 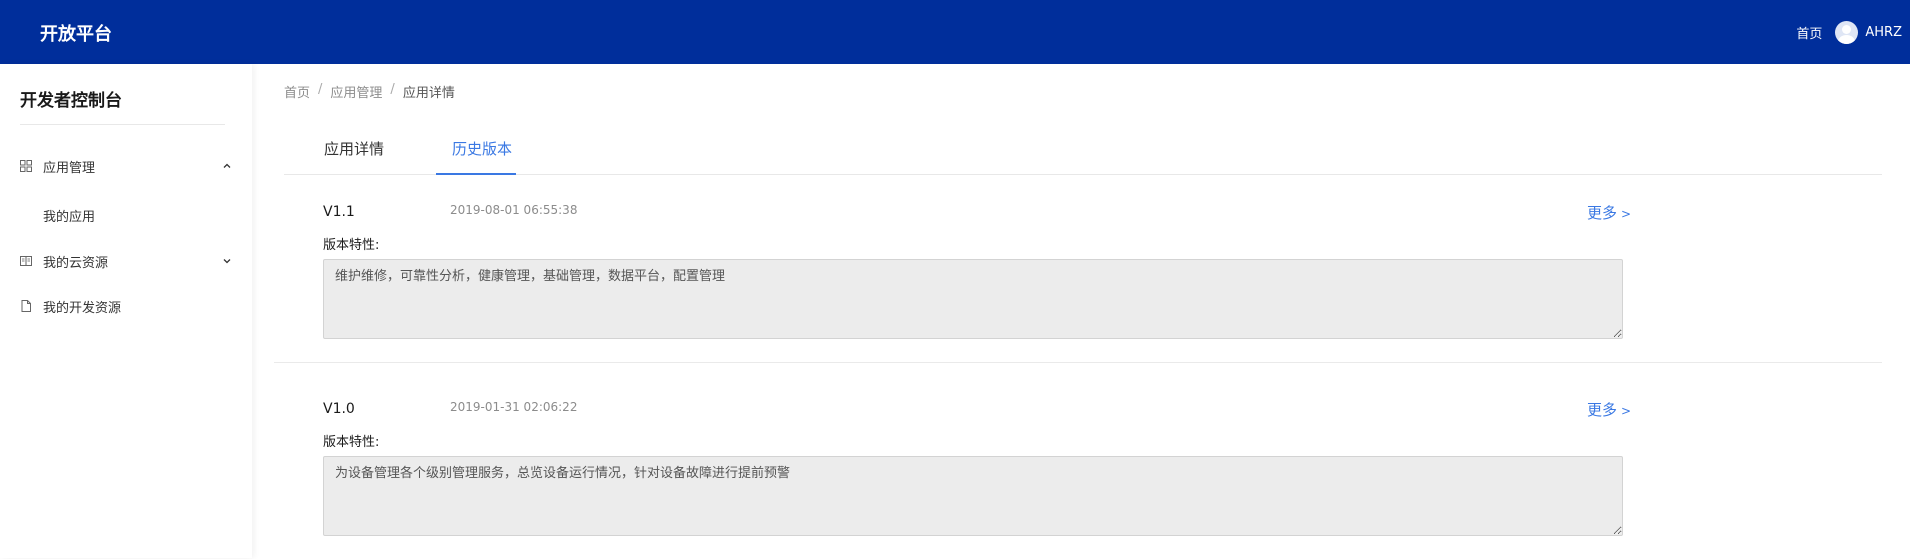 I want to click on breadcrumb-app-management: 应用管理, so click(x=356, y=91).